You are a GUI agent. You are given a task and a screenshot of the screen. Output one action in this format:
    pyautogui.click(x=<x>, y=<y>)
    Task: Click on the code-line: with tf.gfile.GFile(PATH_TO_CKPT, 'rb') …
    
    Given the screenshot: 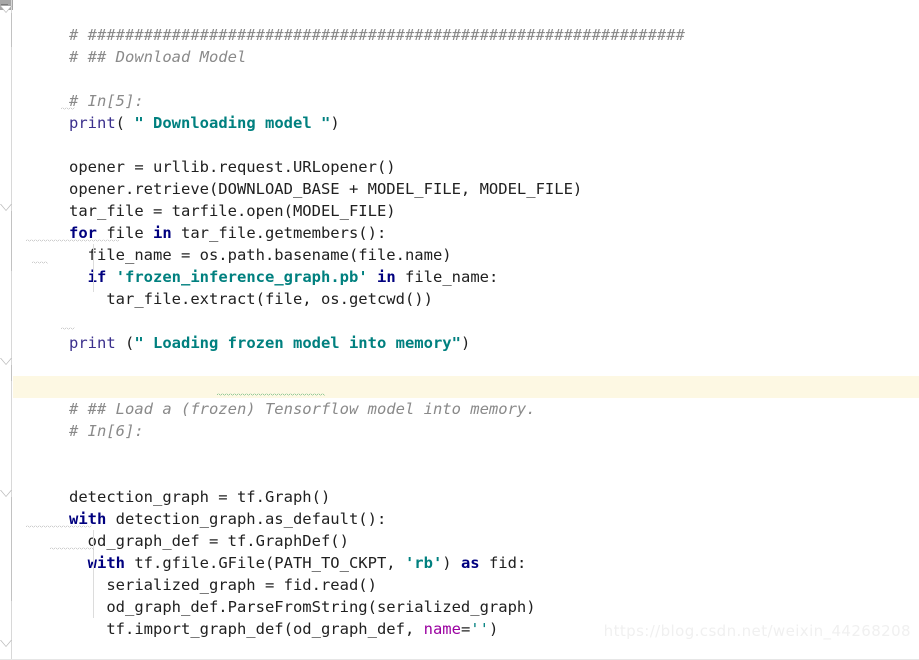 What is the action you would take?
    pyautogui.click(x=459, y=551)
    